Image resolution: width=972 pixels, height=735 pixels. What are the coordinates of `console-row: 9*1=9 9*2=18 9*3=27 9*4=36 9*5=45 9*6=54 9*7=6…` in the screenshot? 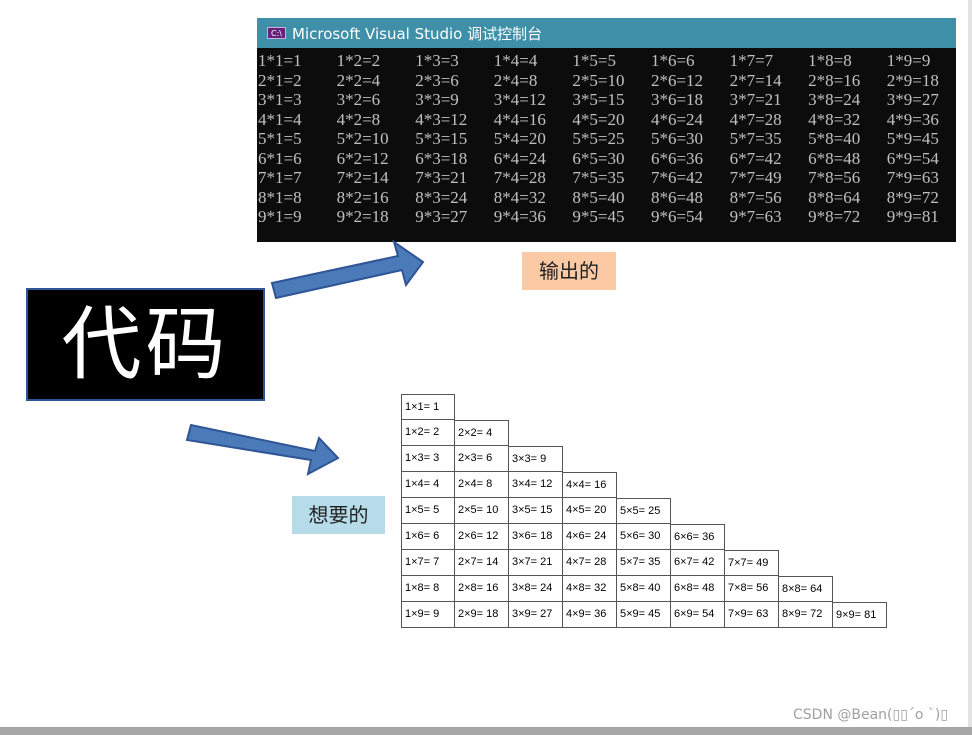 It's located at (606, 217).